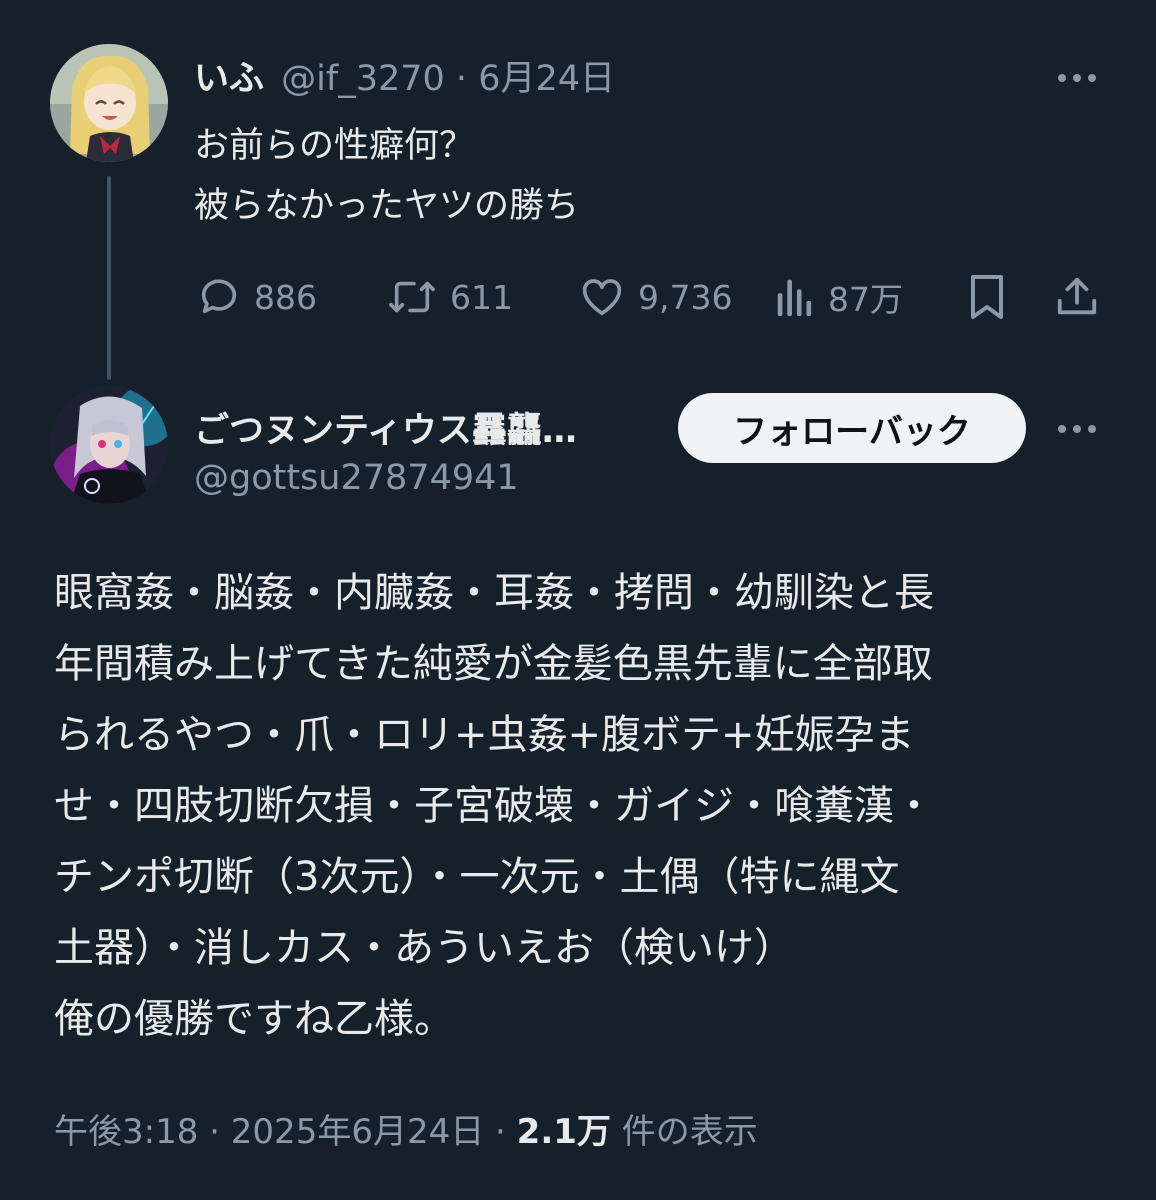 The image size is (1156, 1200). I want to click on tweet1-handle: @if_3270, so click(363, 79).